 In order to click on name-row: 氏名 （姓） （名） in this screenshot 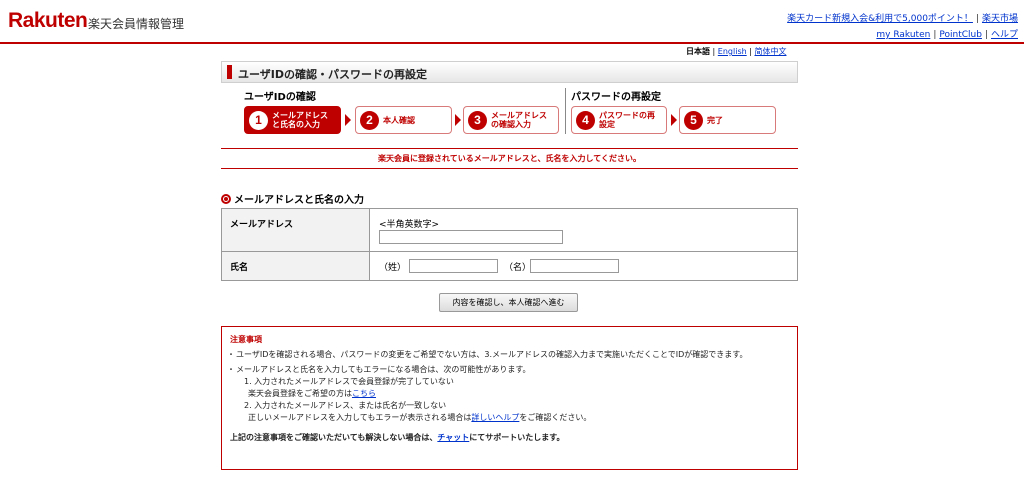, I will do `click(509, 266)`.